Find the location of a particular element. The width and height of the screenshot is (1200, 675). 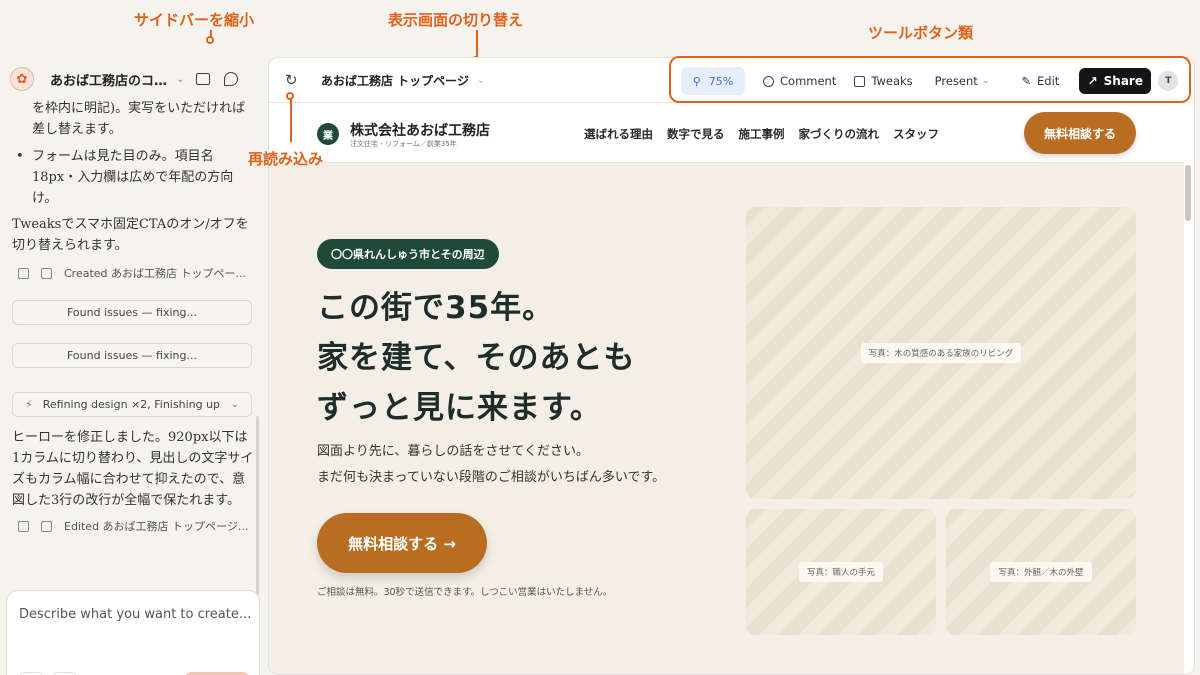

photo-label: 写真：職人の手元 is located at coordinates (840, 572).